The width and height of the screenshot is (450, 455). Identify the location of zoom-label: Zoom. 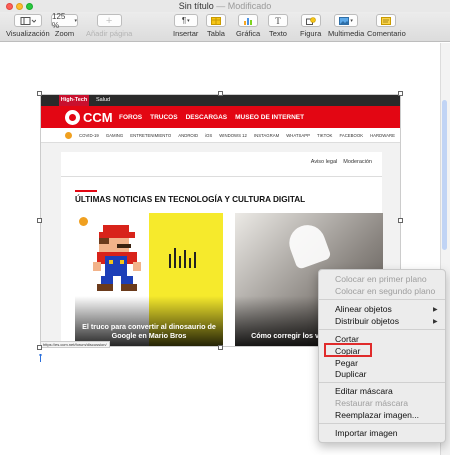
(64, 33).